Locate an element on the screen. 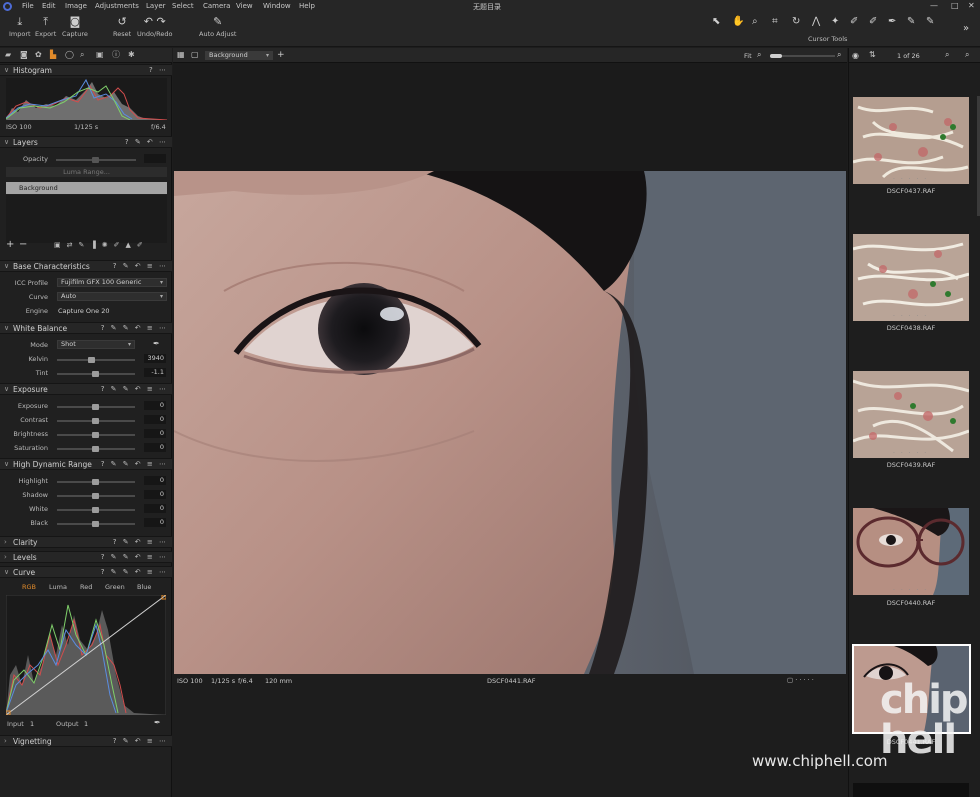 This screenshot has height=797, width=980. thumbnail-dscf0437 is located at coordinates (911, 140).